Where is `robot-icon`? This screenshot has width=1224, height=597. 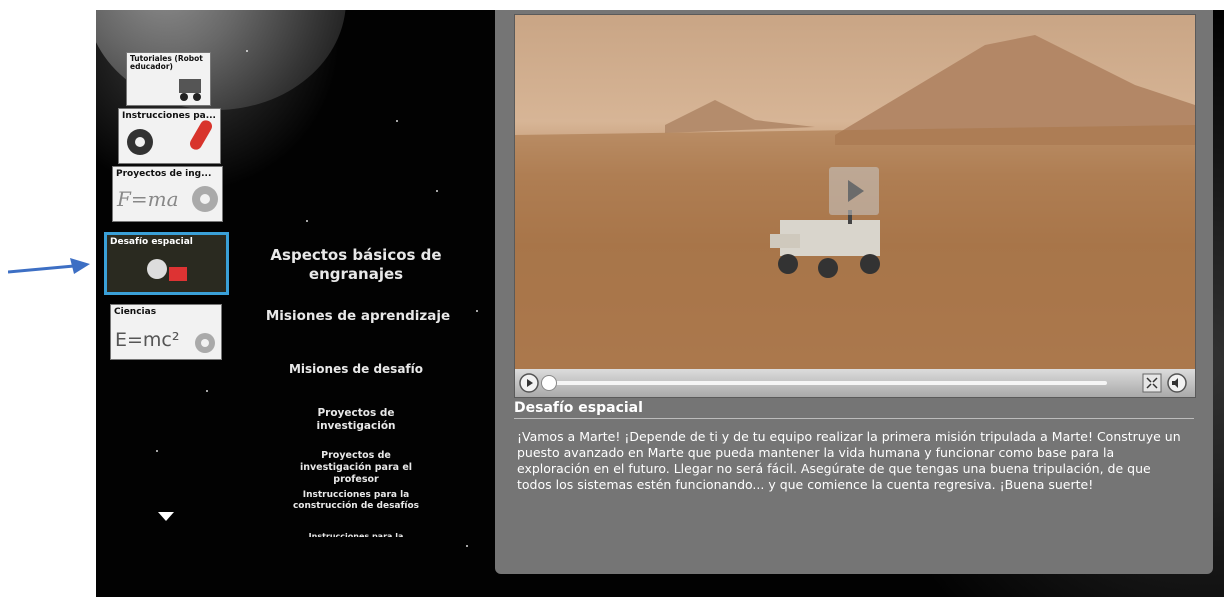 robot-icon is located at coordinates (190, 90).